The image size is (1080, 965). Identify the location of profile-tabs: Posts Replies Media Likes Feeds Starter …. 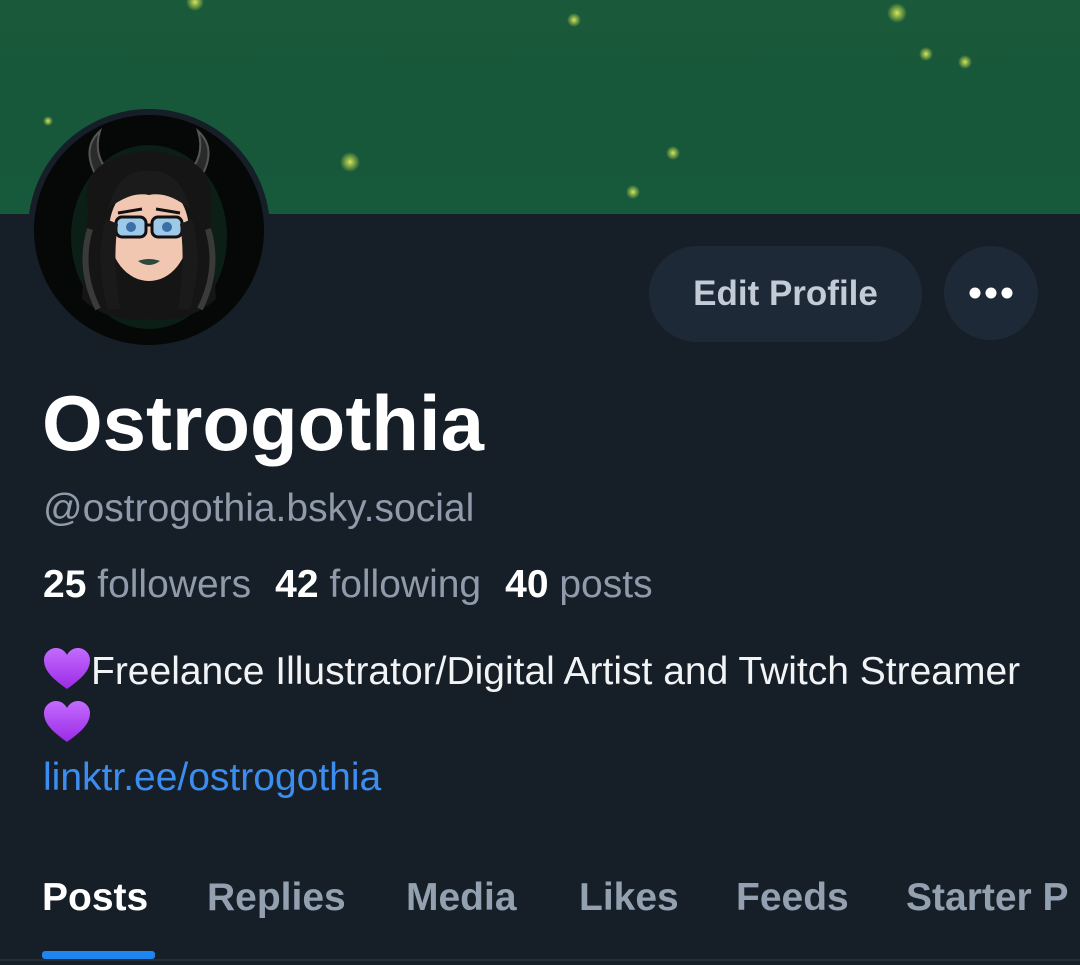
(540, 912).